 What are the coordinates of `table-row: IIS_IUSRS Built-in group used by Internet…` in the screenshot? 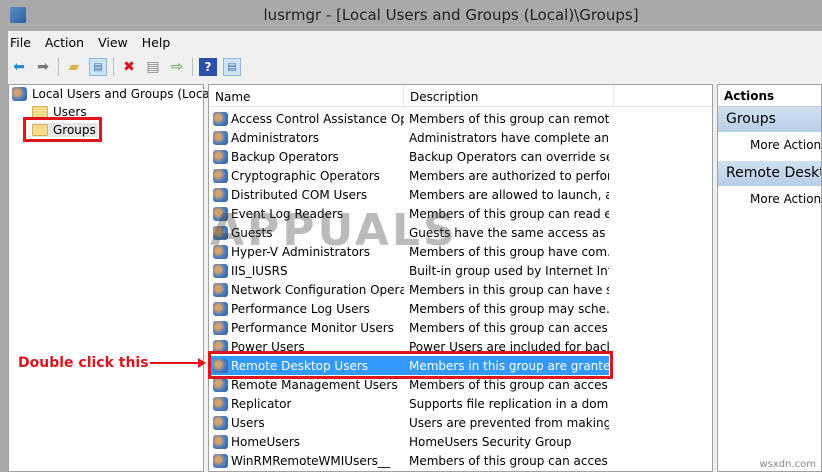 It's located at (409, 270).